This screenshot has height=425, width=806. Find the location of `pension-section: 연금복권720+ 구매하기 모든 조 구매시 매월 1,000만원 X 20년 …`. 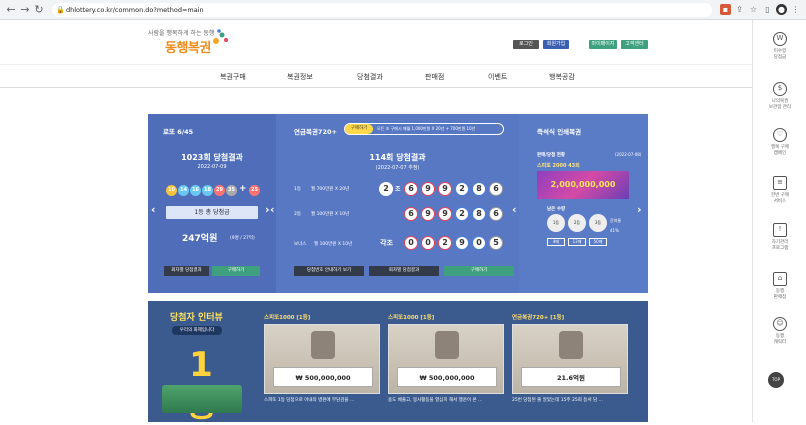

pension-section: 연금복권720+ 구매하기 모든 조 구매시 매월 1,000만원 X 20년 … is located at coordinates (394, 203).